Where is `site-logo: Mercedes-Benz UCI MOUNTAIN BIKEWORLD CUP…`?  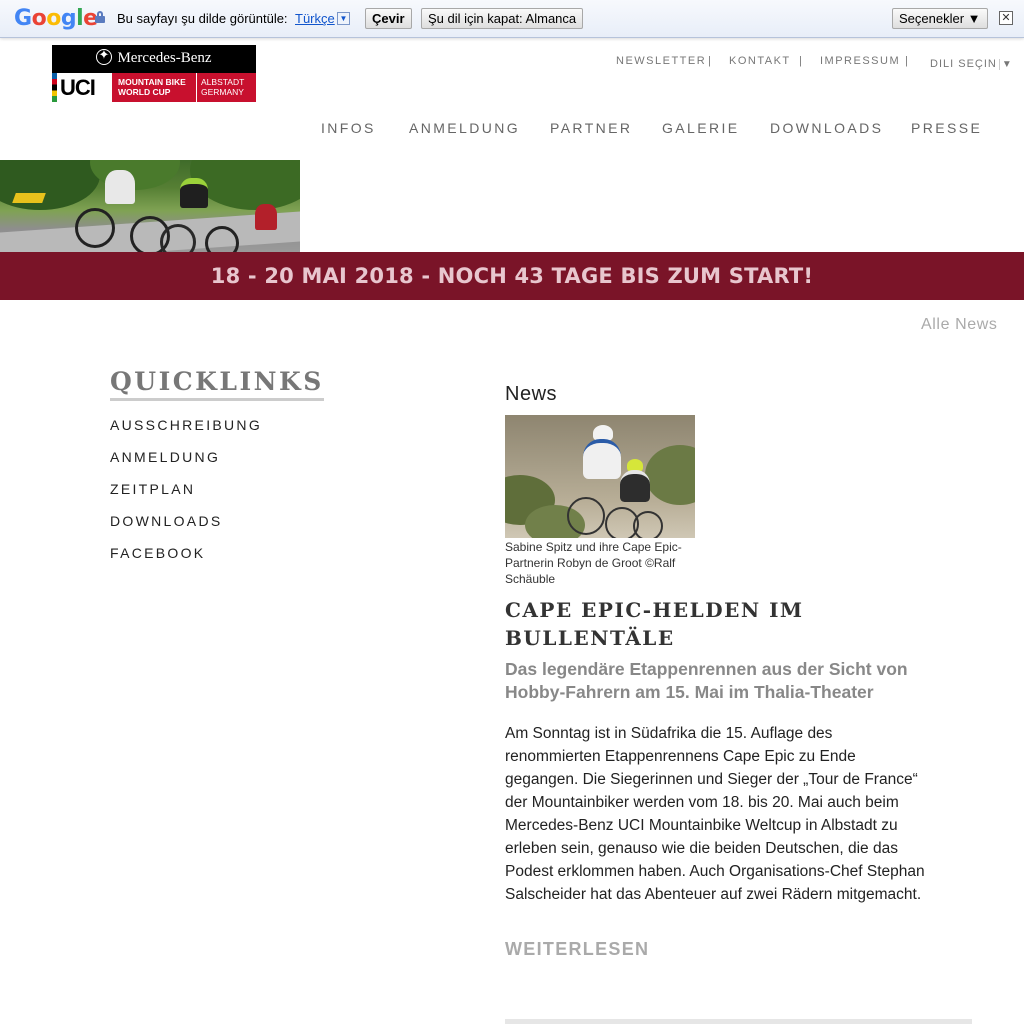 site-logo: Mercedes-Benz UCI MOUNTAIN BIKEWORLD CUP… is located at coordinates (154, 73).